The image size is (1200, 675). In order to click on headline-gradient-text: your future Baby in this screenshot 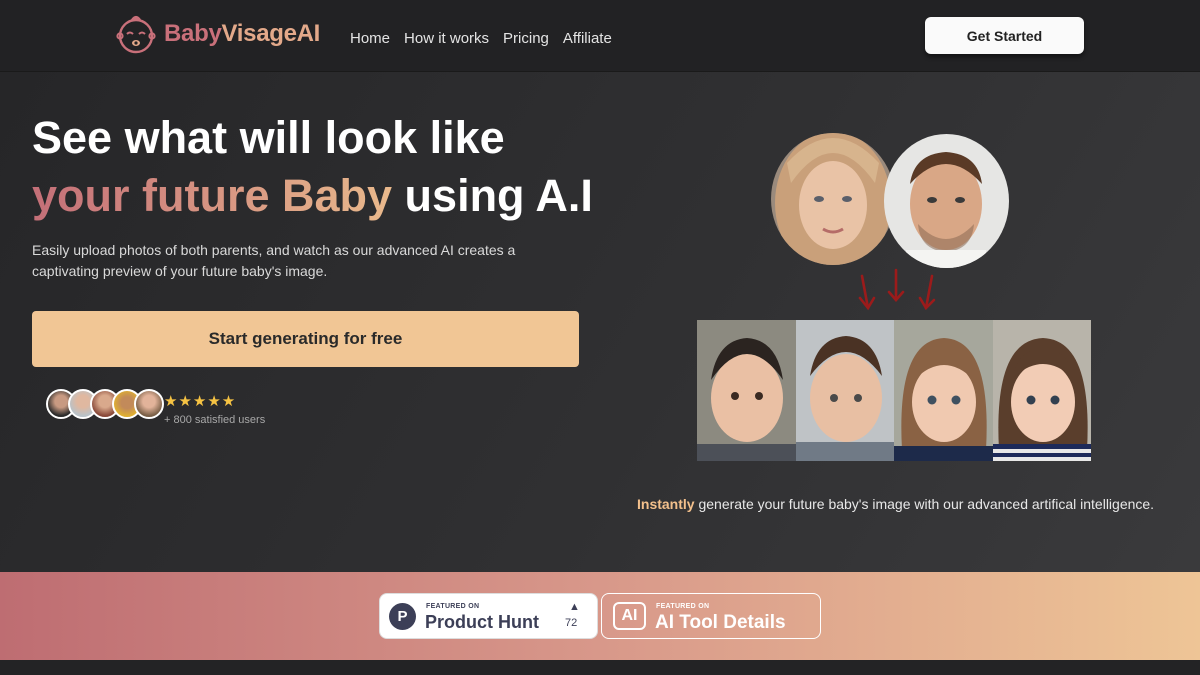, I will do `click(212, 195)`.